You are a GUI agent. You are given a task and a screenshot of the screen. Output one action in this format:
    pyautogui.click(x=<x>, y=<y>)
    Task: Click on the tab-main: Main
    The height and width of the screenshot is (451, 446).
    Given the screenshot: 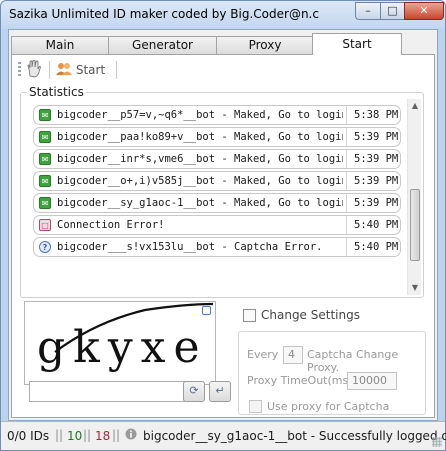 What is the action you would take?
    pyautogui.click(x=60, y=45)
    